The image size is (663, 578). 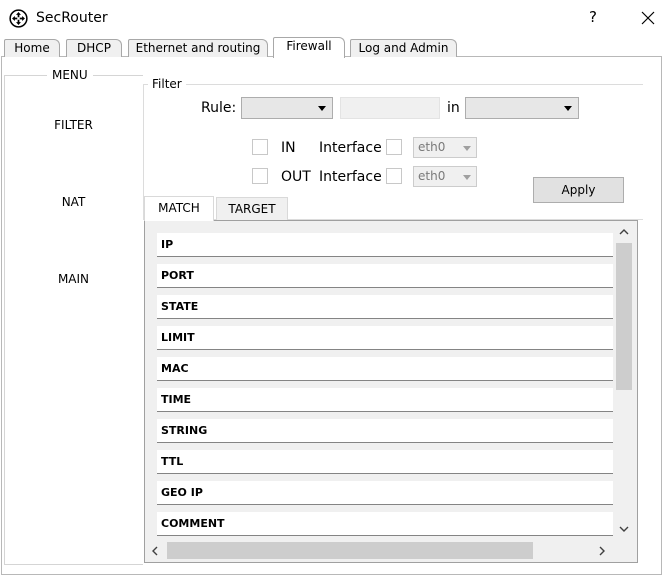 What do you see at coordinates (287, 108) in the screenshot?
I see `rule-select` at bounding box center [287, 108].